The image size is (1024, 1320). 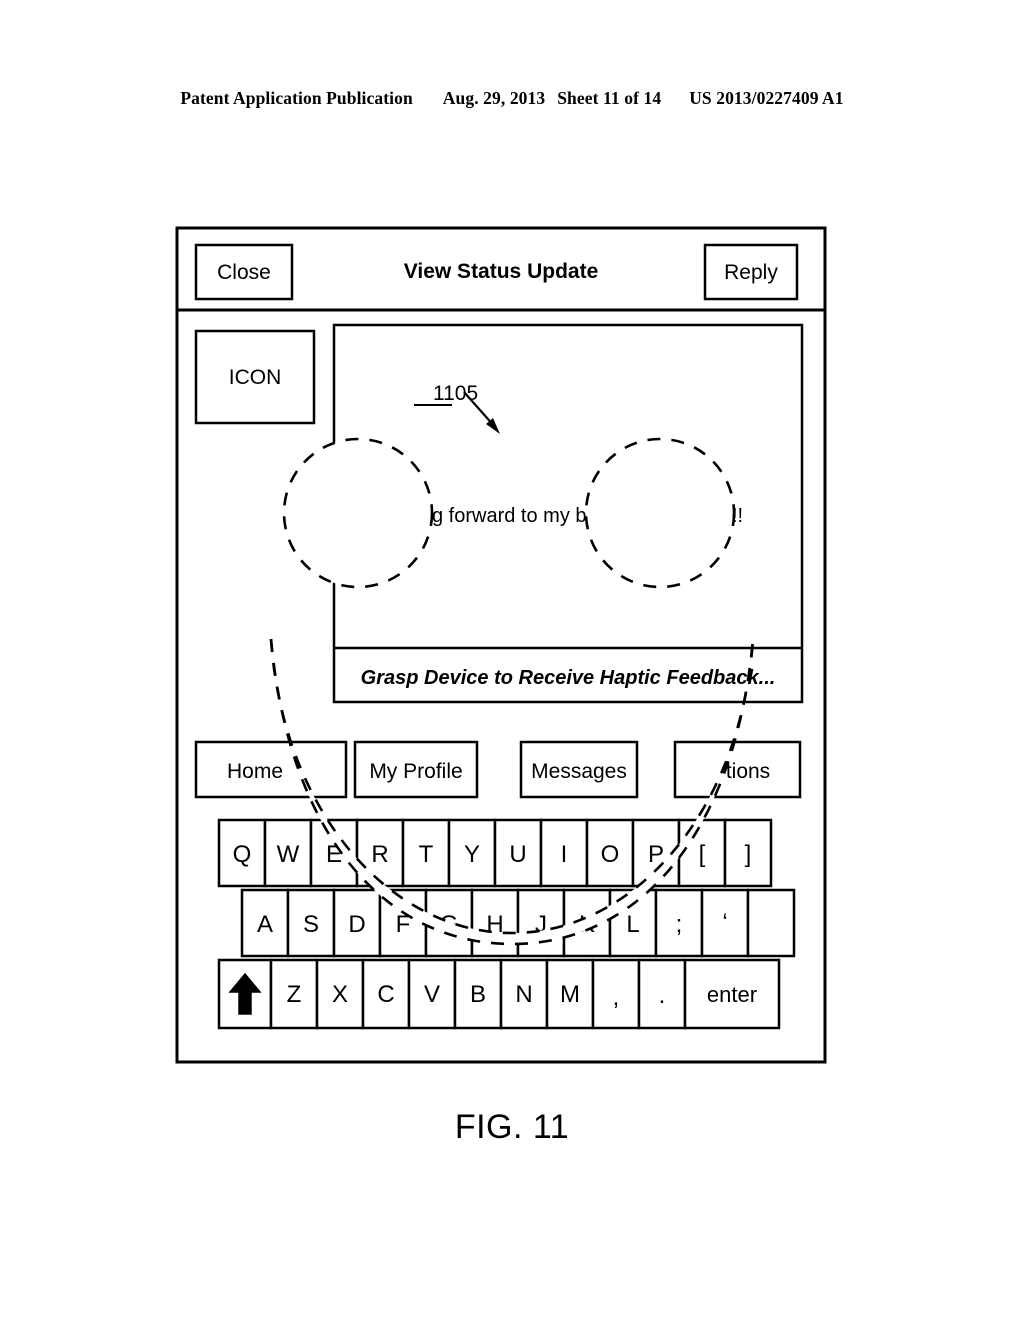 What do you see at coordinates (432, 994) in the screenshot?
I see `key-label-v: V` at bounding box center [432, 994].